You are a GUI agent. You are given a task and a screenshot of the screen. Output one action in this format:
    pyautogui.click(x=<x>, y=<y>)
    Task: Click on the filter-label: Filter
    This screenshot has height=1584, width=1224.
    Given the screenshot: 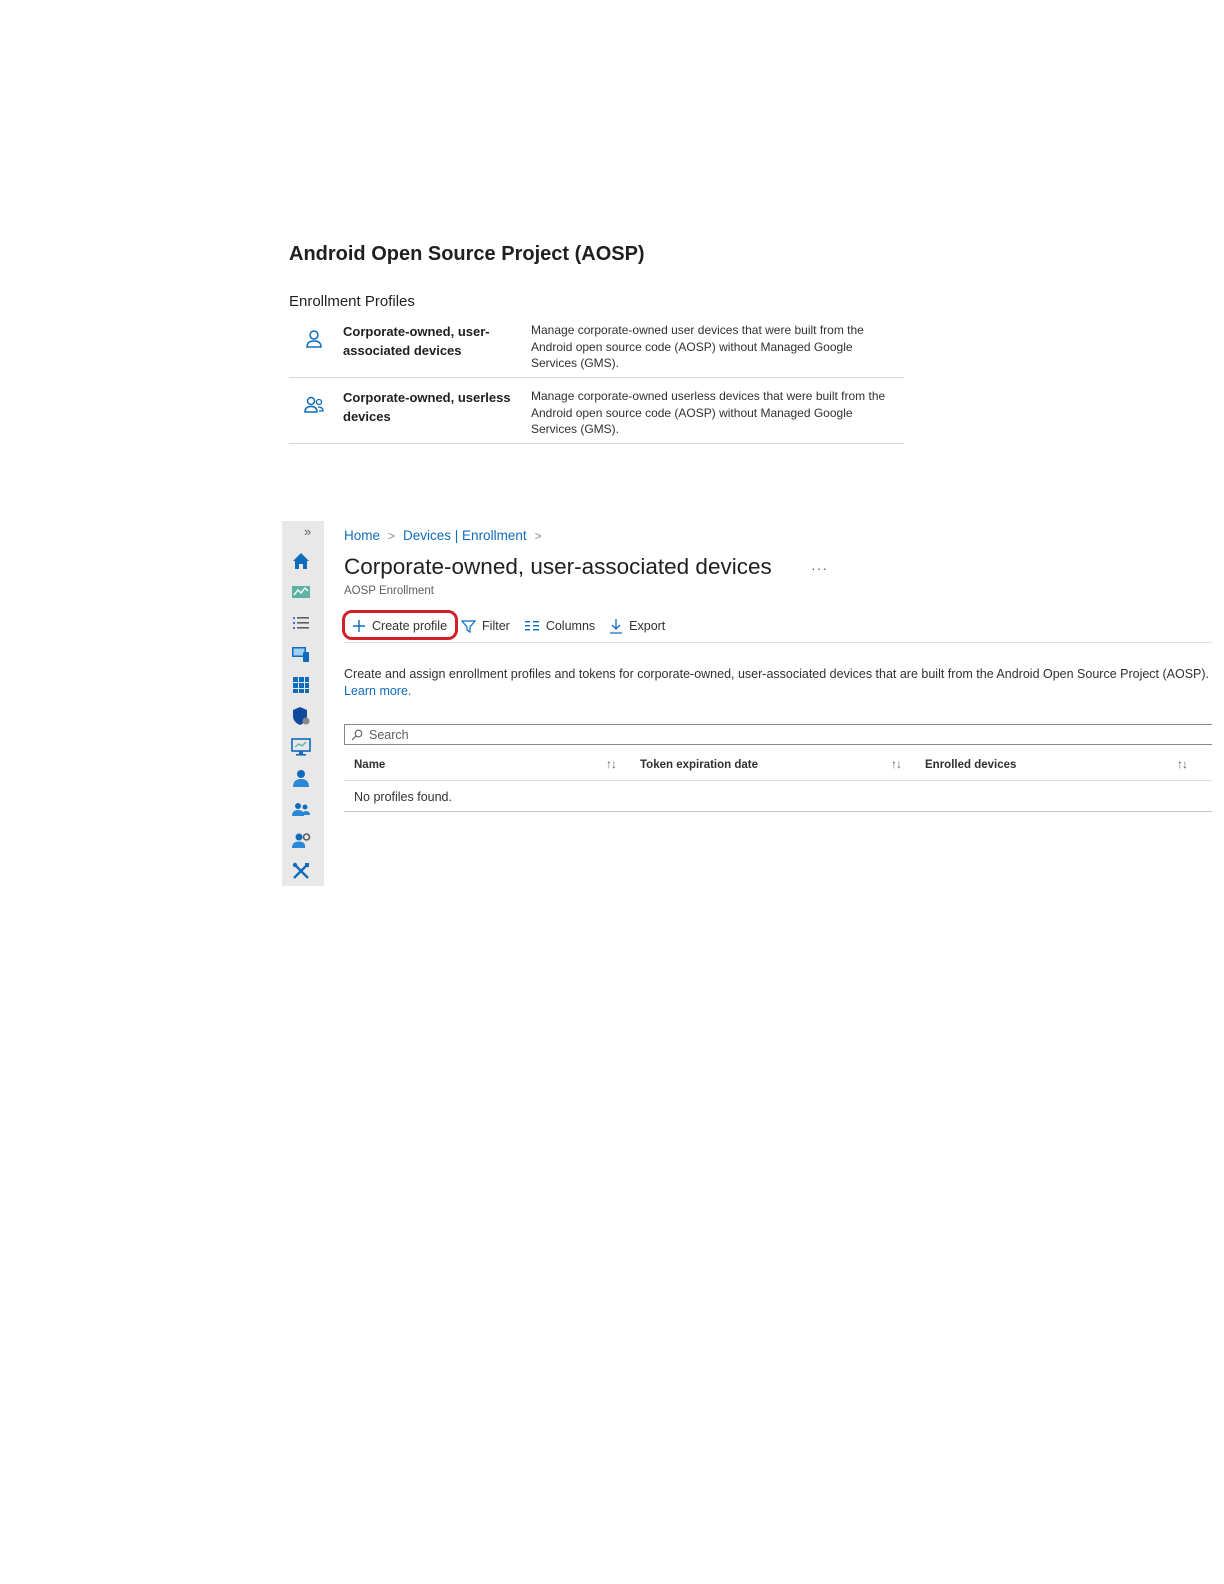 What is the action you would take?
    pyautogui.click(x=496, y=626)
    